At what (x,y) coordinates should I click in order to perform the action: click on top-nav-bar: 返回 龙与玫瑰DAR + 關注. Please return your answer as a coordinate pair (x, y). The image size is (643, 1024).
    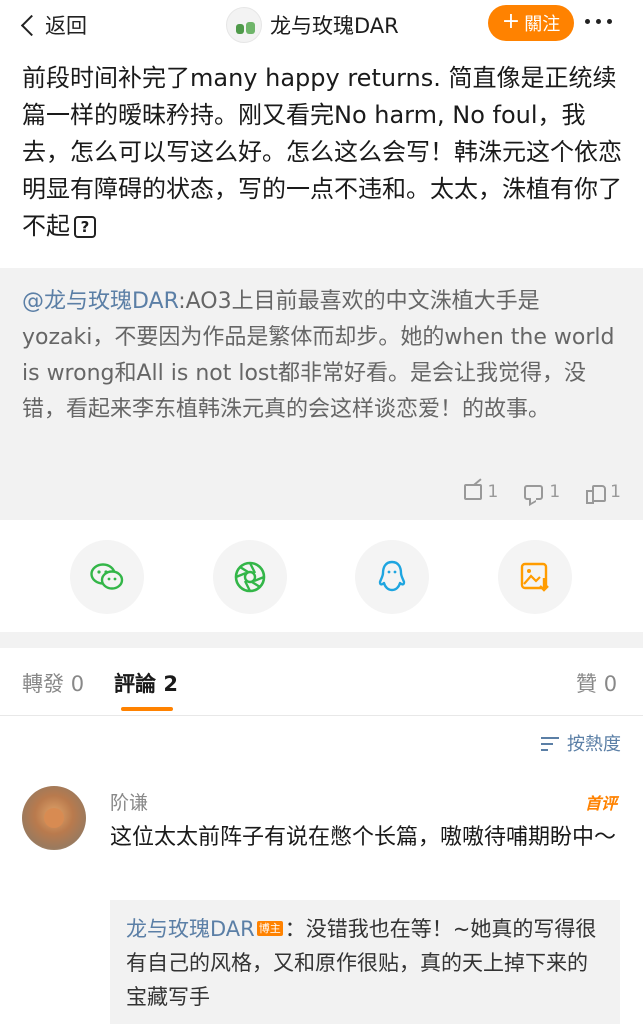
    Looking at the image, I should click on (321, 25).